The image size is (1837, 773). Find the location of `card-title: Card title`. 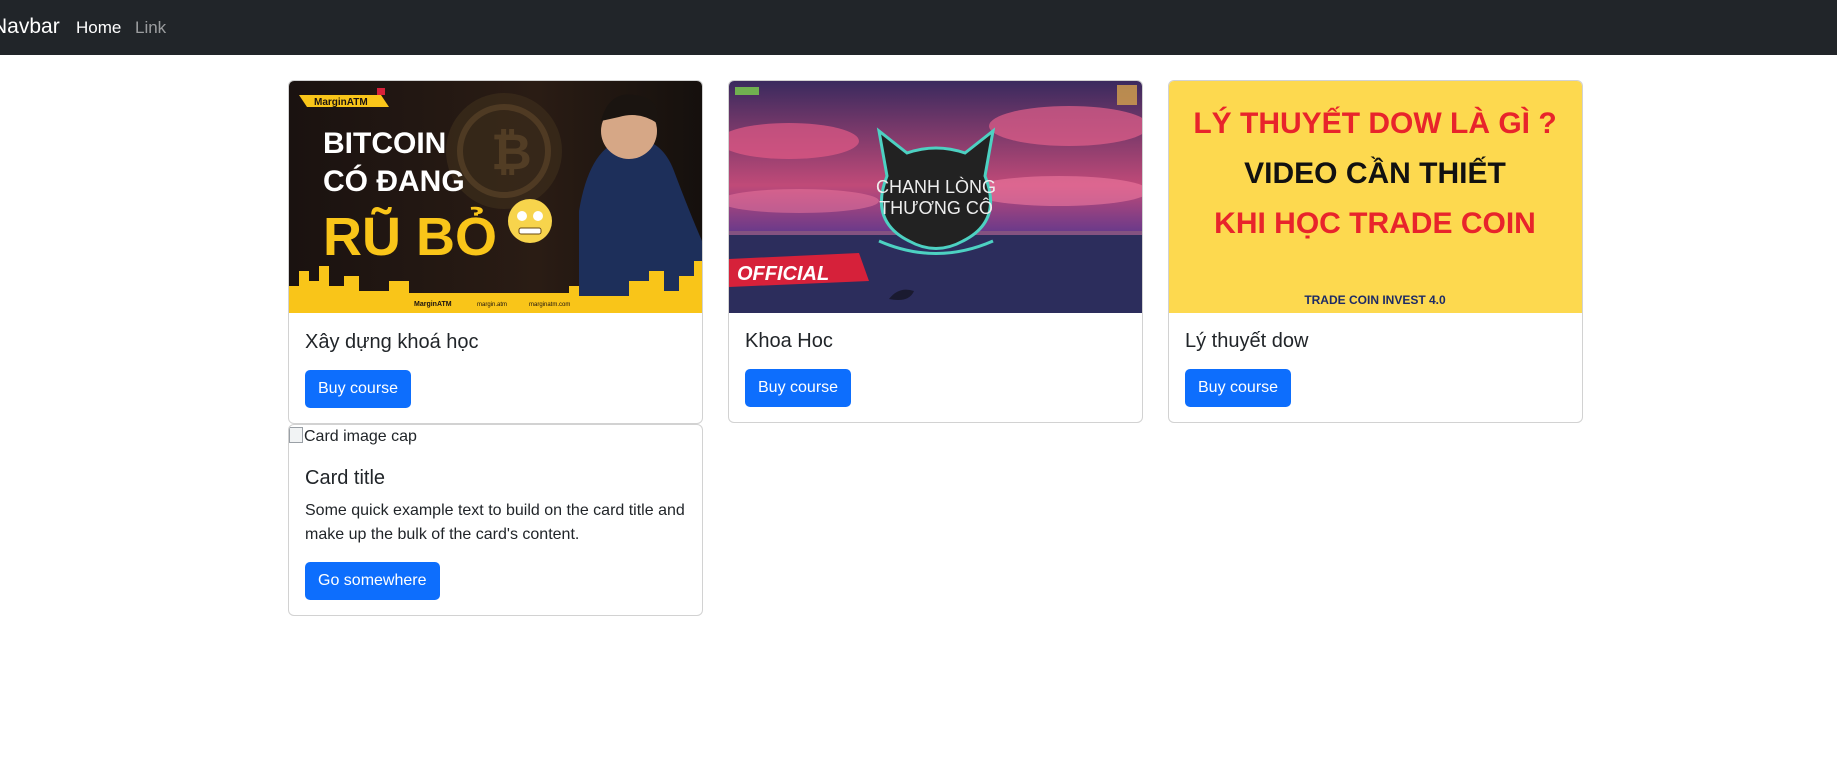

card-title: Card title is located at coordinates (345, 478).